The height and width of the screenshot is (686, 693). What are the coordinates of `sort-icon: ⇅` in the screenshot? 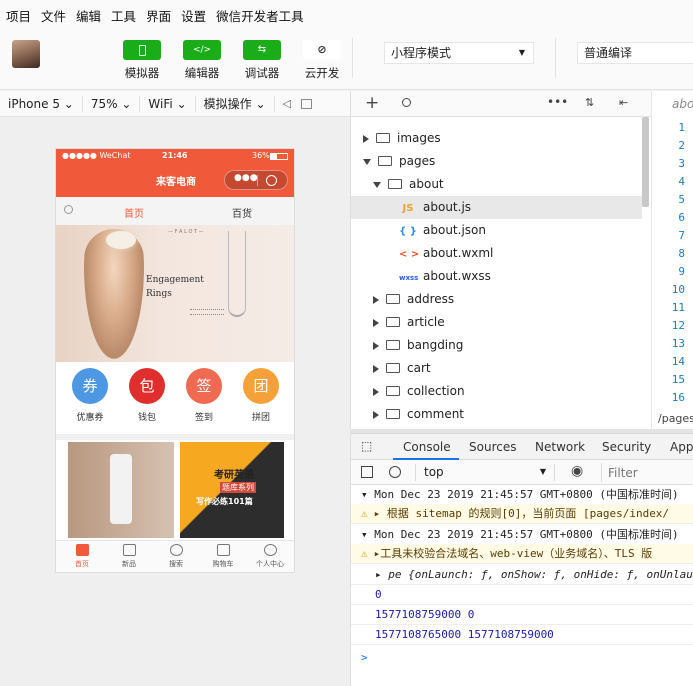 It's located at (589, 102).